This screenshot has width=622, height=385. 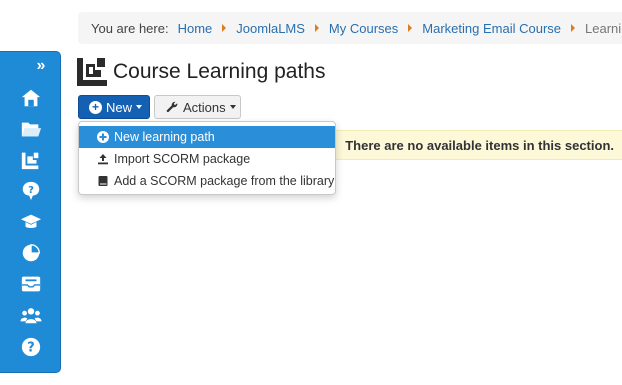 What do you see at coordinates (164, 137) in the screenshot?
I see `menu-item-label: New learning path` at bounding box center [164, 137].